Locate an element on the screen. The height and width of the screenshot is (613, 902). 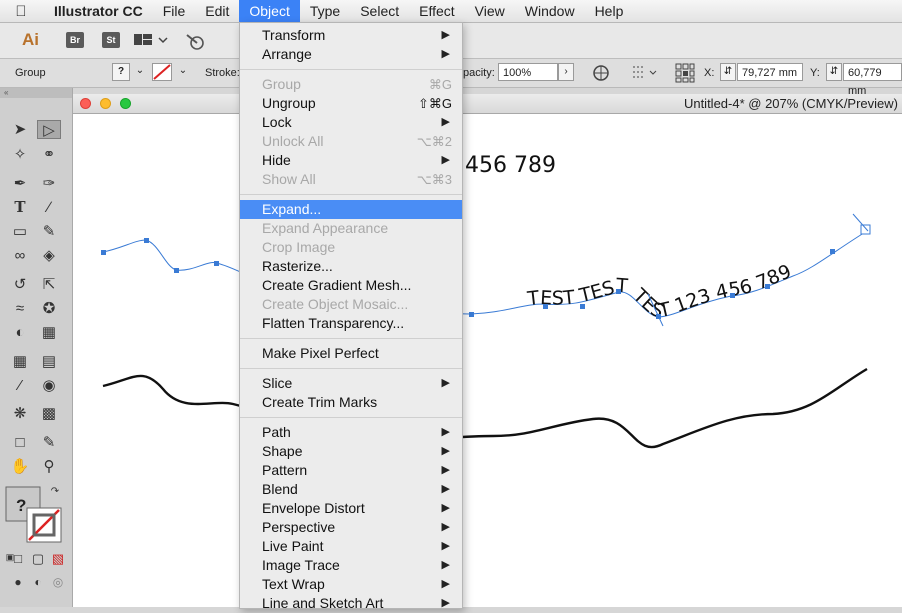
fill-dropdown-chevron-icon: ⌄ is located at coordinates (140, 72).